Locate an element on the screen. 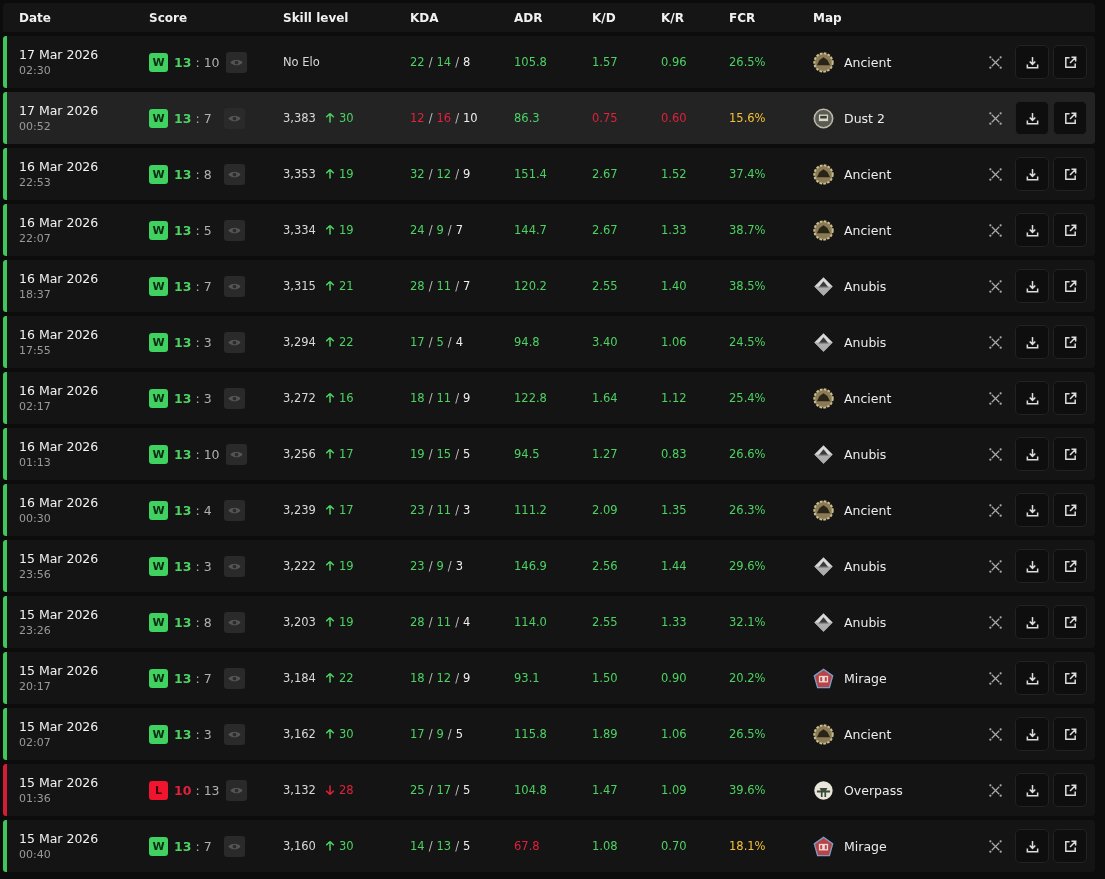  match-row: 16 Mar 2026 22:07 W 13 : 5 3,334 19 24 / 9 / 7 144.7 2.67 1.33 38.7% Ancient is located at coordinates (549, 230).